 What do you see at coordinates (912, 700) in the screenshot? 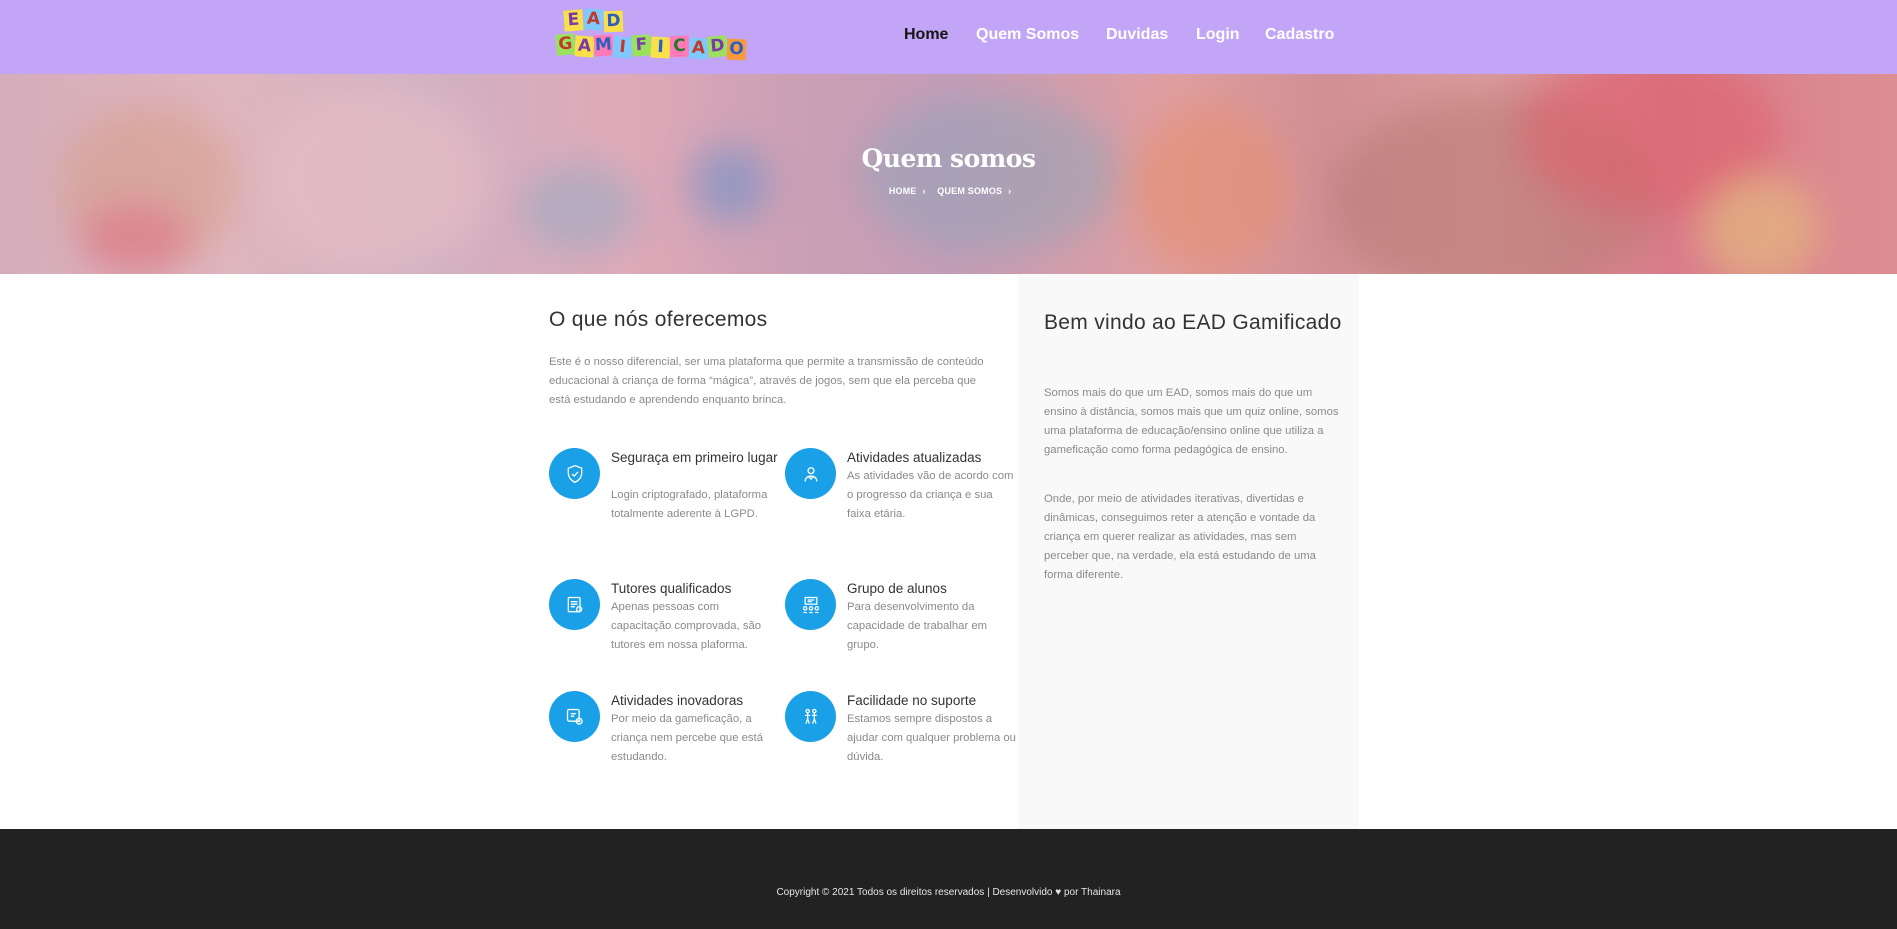
I see `feature-title: Facilidade no suporte` at bounding box center [912, 700].